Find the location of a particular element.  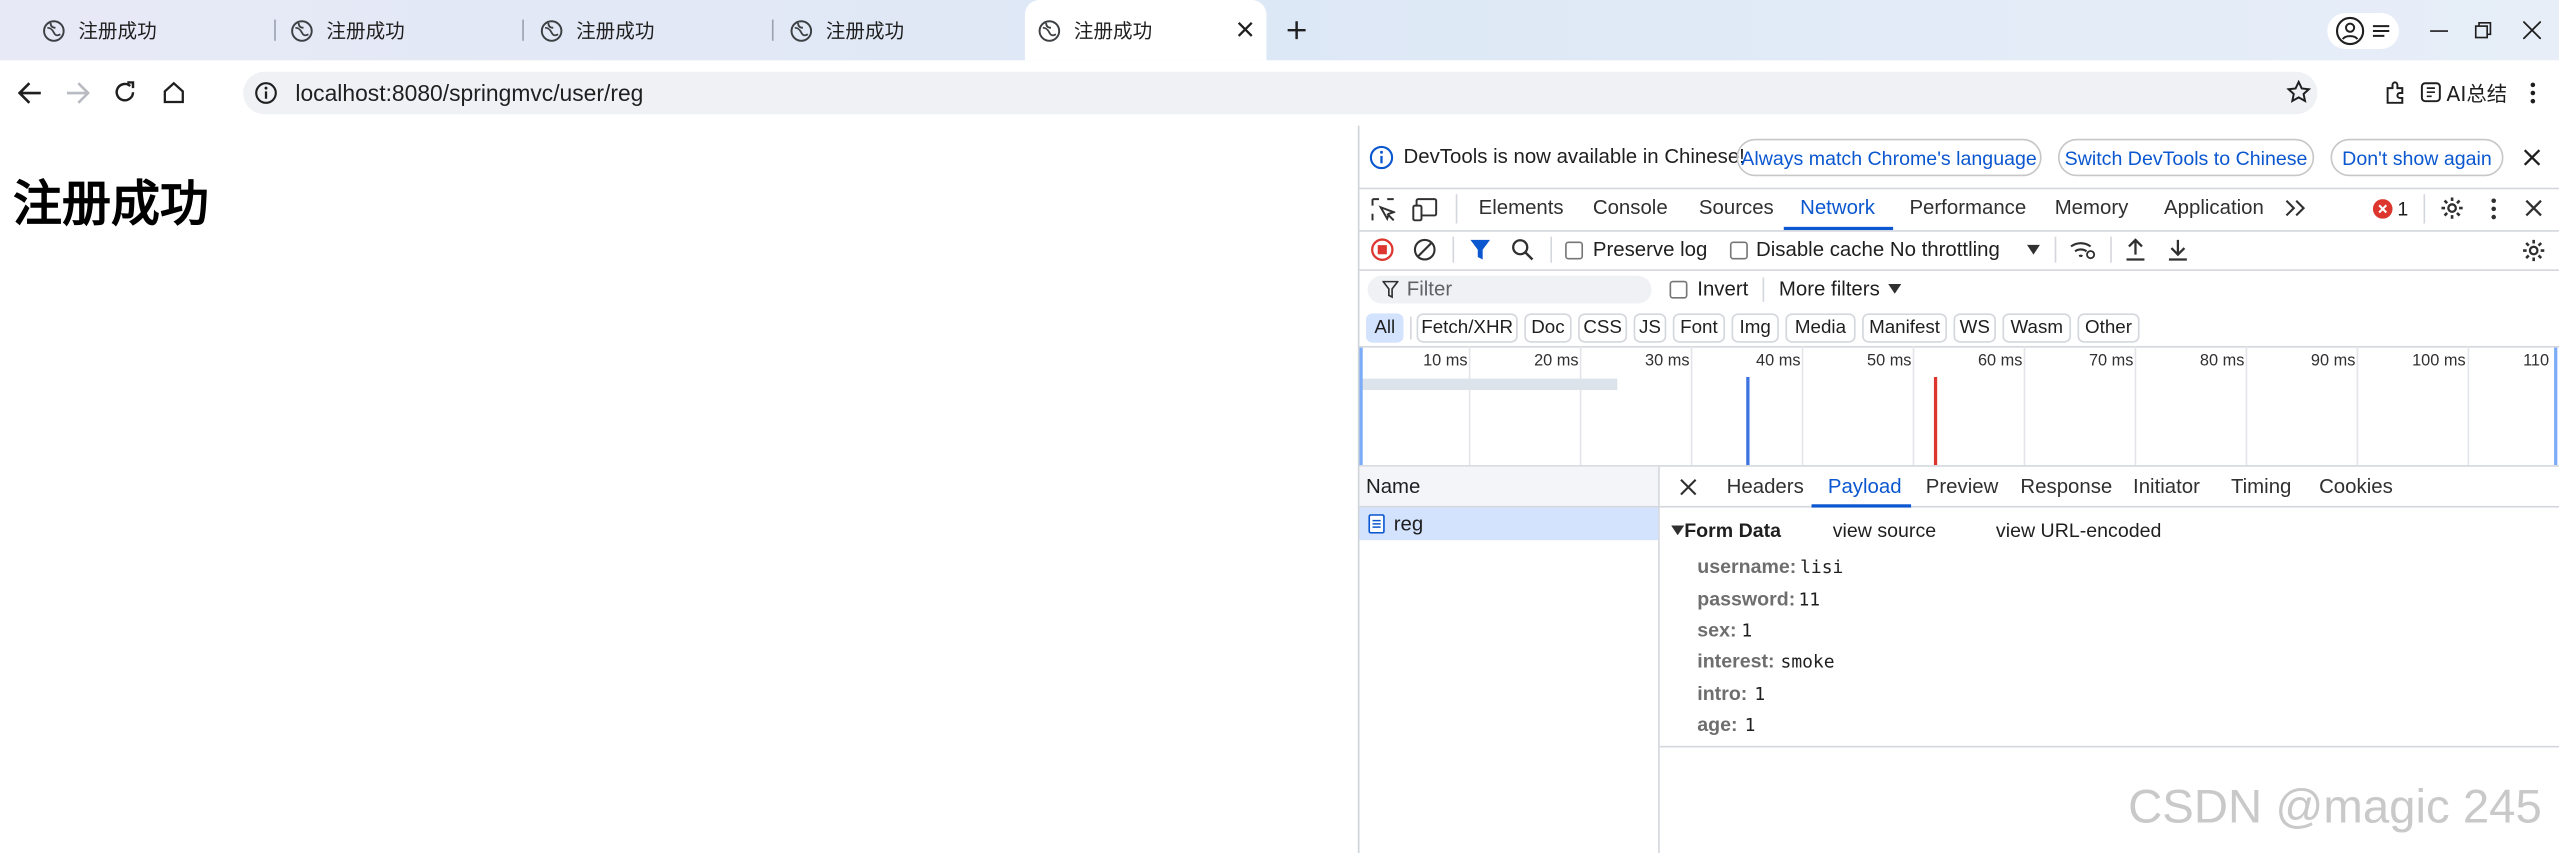

export-har-icon is located at coordinates (2177, 249).